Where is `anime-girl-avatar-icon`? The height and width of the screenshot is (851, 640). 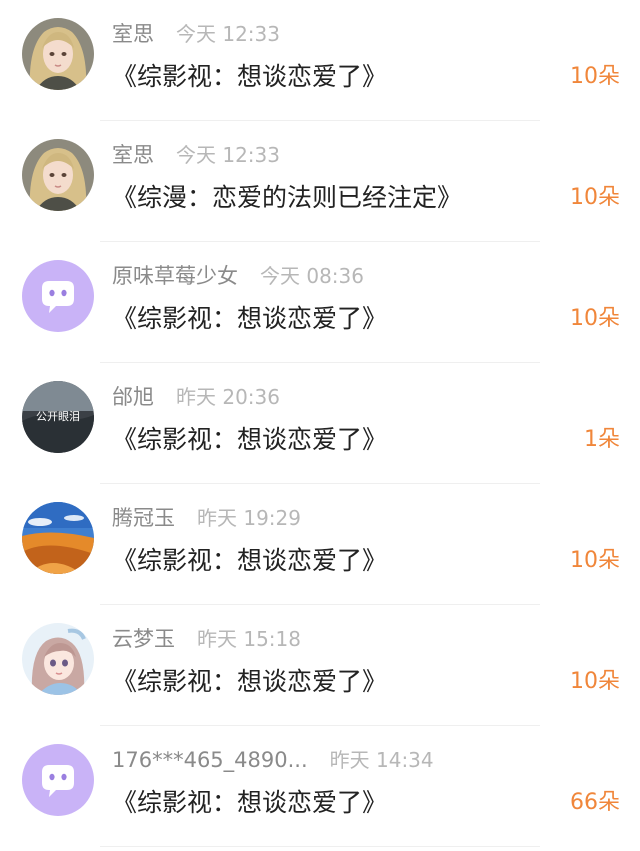
anime-girl-avatar-icon is located at coordinates (58, 659).